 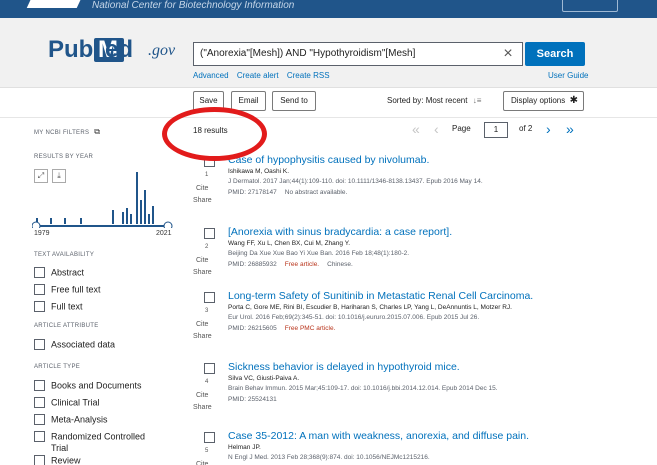 What do you see at coordinates (555, 54) in the screenshot?
I see `search-button: Search` at bounding box center [555, 54].